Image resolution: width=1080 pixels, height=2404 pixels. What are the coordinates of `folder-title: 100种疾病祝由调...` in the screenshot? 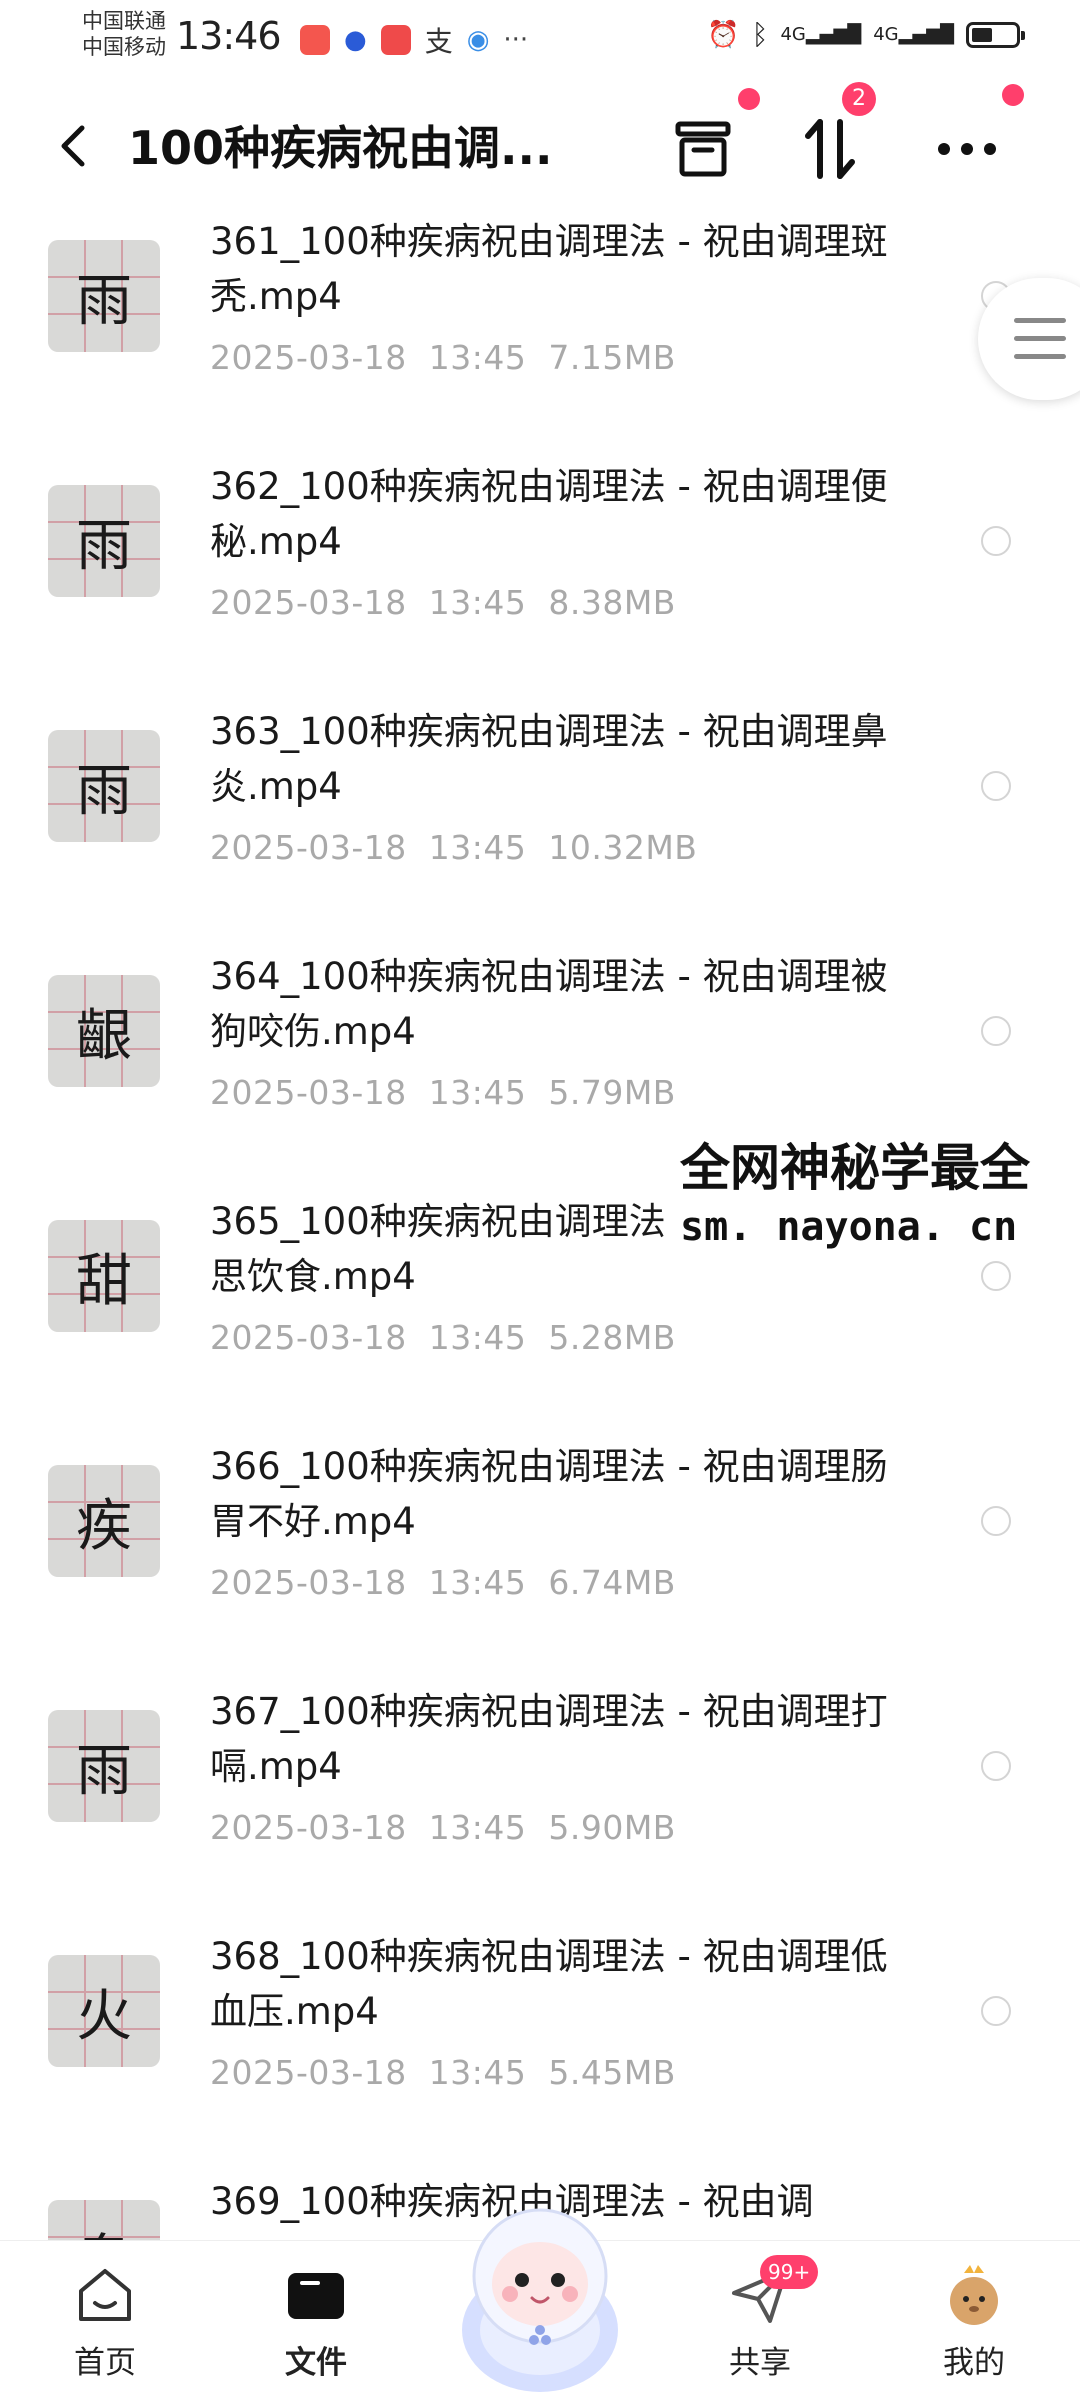 It's located at (340, 148).